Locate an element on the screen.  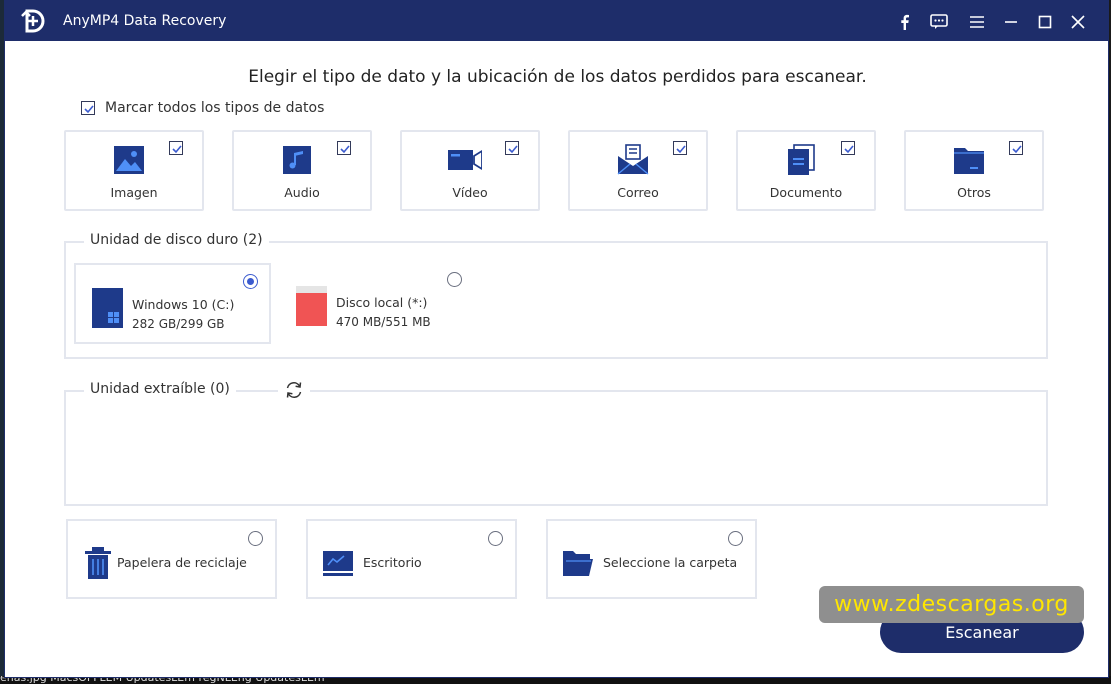
menu-icon is located at coordinates (977, 22).